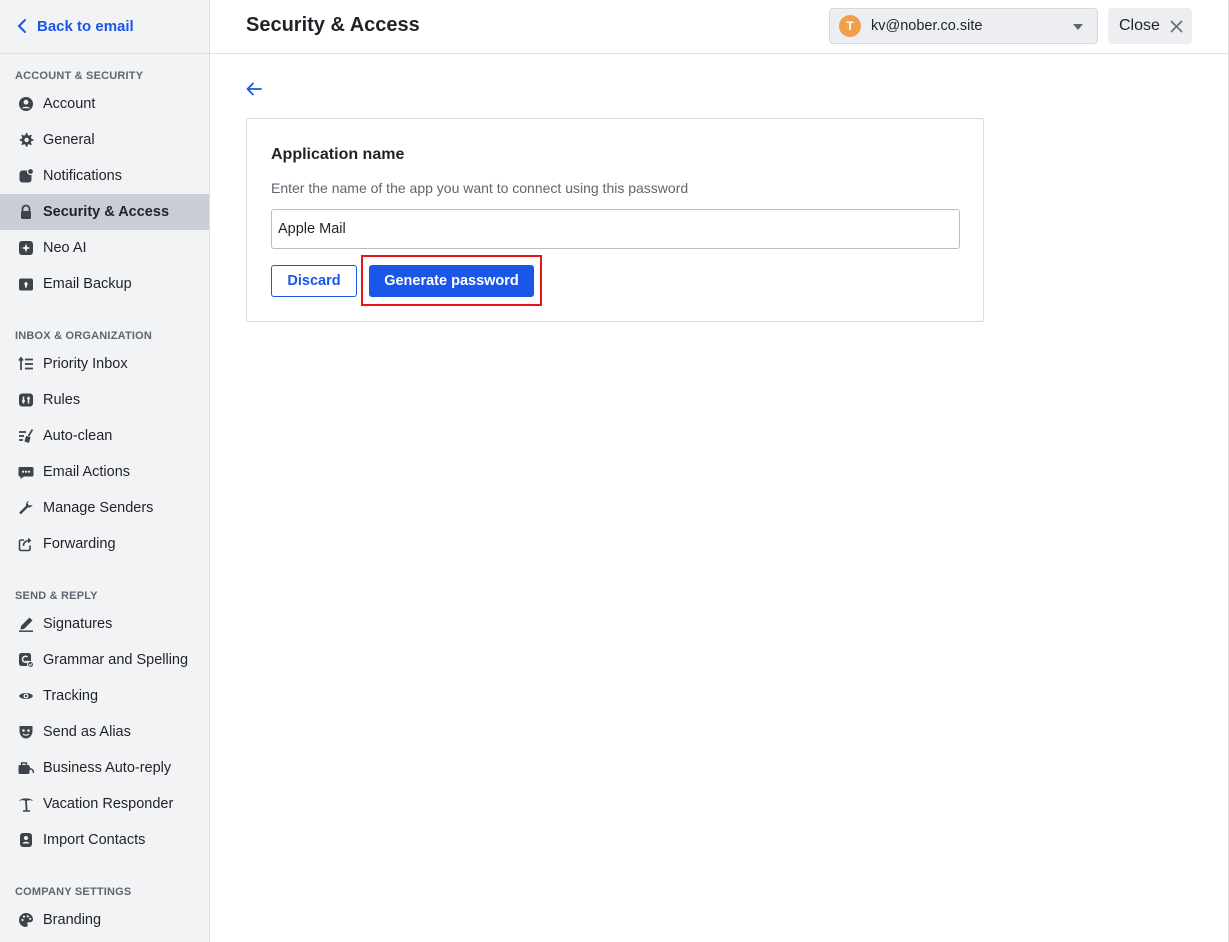 The image size is (1229, 942). What do you see at coordinates (87, 472) in the screenshot?
I see `sidebar-item-label: Email Actions` at bounding box center [87, 472].